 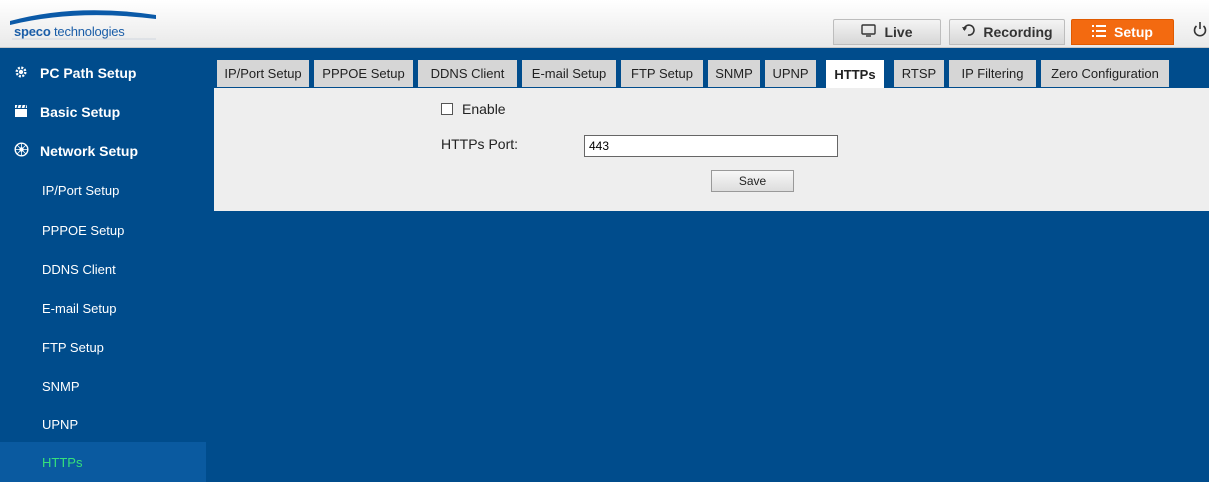 I want to click on https-port-input, so click(x=711, y=146).